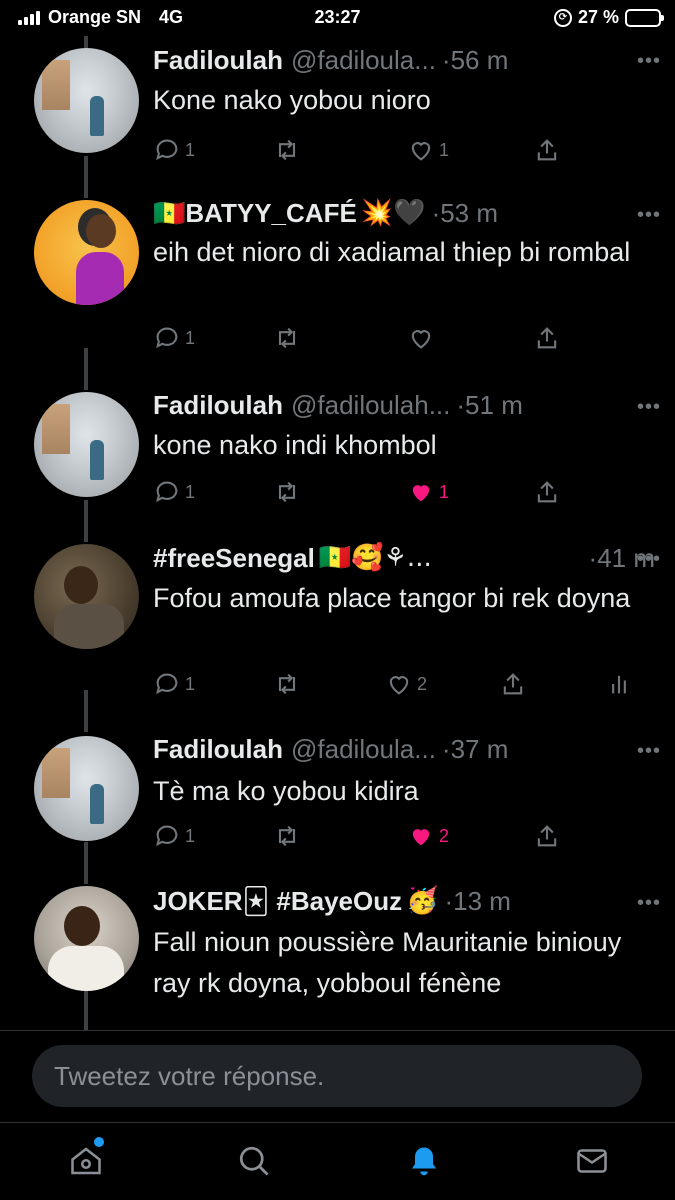 This screenshot has height=1200, width=675. What do you see at coordinates (403, 341) in the screenshot?
I see `tweet-actions: 1` at bounding box center [403, 341].